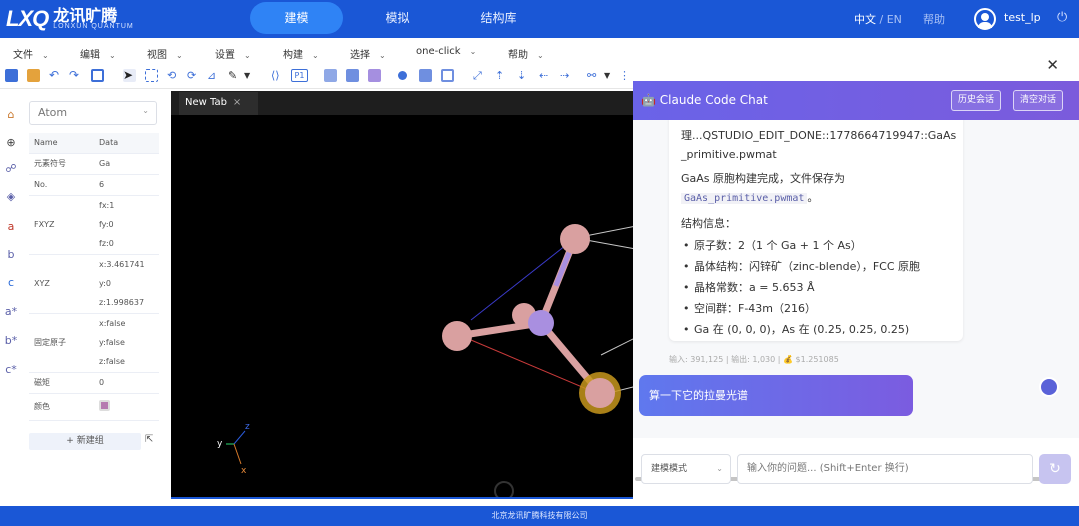 The width and height of the screenshot is (1079, 526). Describe the element at coordinates (1062, 17) in the screenshot. I see `logout-power-icon: ⏻` at that location.